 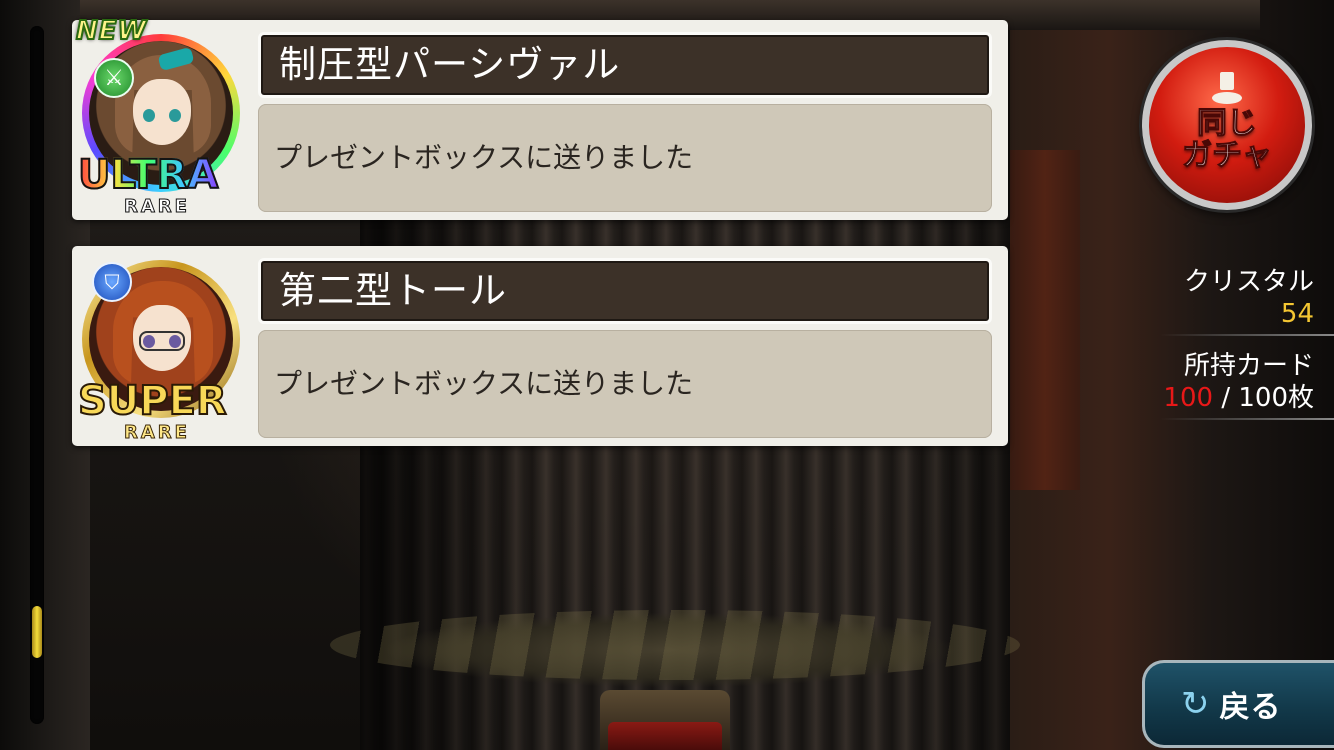 I want to click on return-arrow-icon: ↻, so click(x=1195, y=704).